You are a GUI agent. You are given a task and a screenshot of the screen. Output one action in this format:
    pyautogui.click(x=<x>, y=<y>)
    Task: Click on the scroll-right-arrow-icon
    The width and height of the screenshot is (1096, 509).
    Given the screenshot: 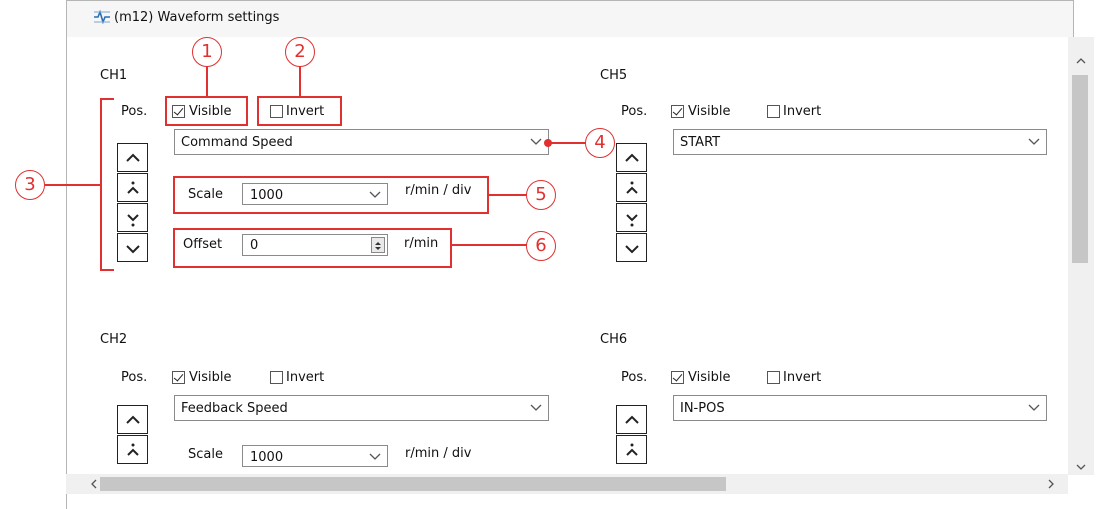 What is the action you would take?
    pyautogui.click(x=1051, y=484)
    